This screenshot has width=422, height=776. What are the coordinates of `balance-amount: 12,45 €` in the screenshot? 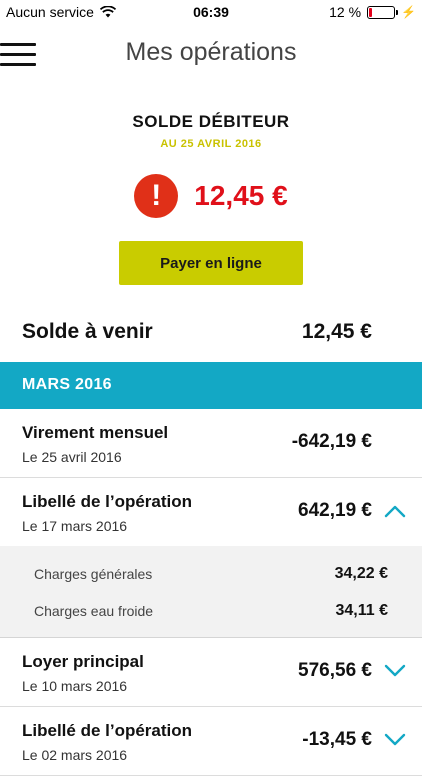 It's located at (241, 195).